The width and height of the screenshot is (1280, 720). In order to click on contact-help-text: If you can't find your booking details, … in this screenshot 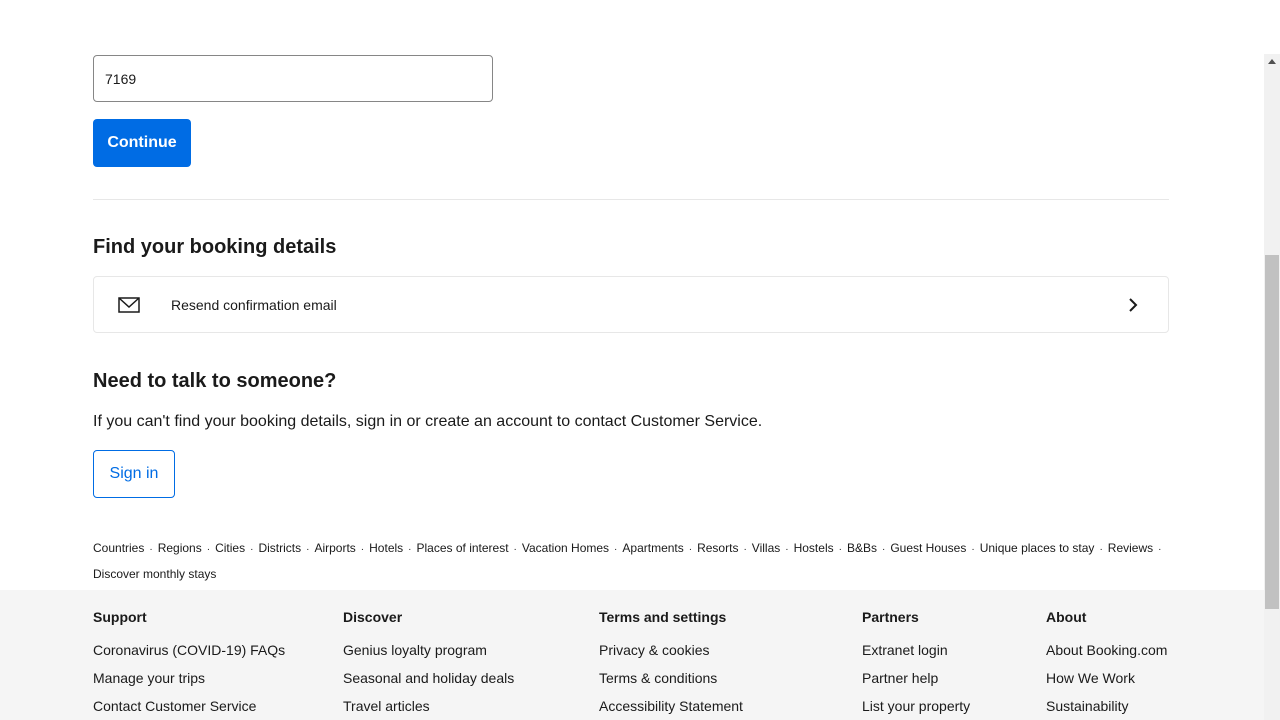, I will do `click(428, 421)`.